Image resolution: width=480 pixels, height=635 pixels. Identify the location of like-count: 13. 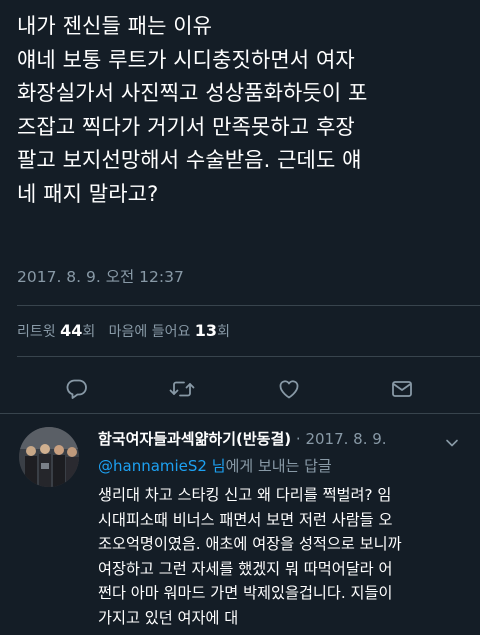
(206, 330).